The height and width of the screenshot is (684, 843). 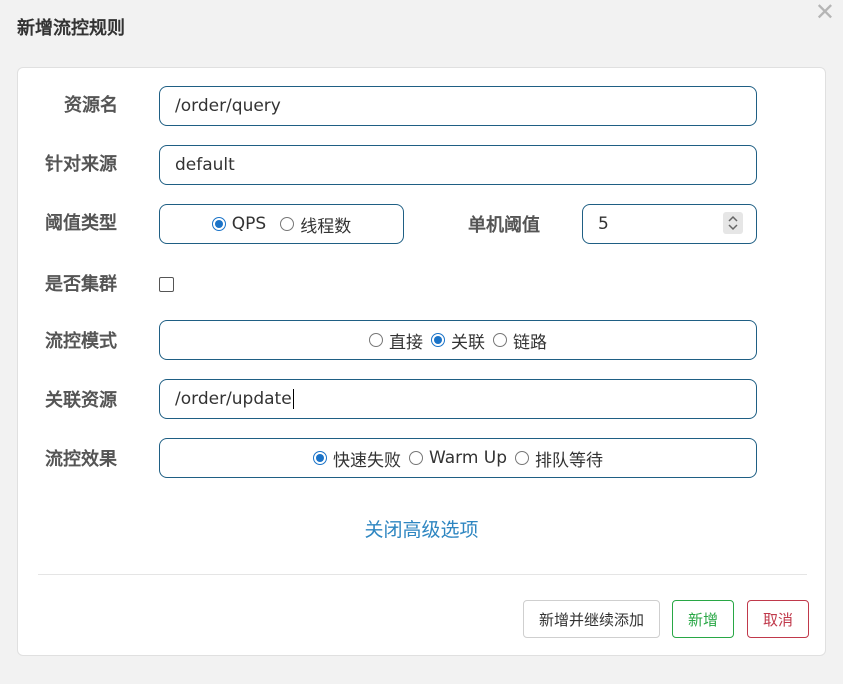 I want to click on single-threshold-field, so click(x=669, y=224).